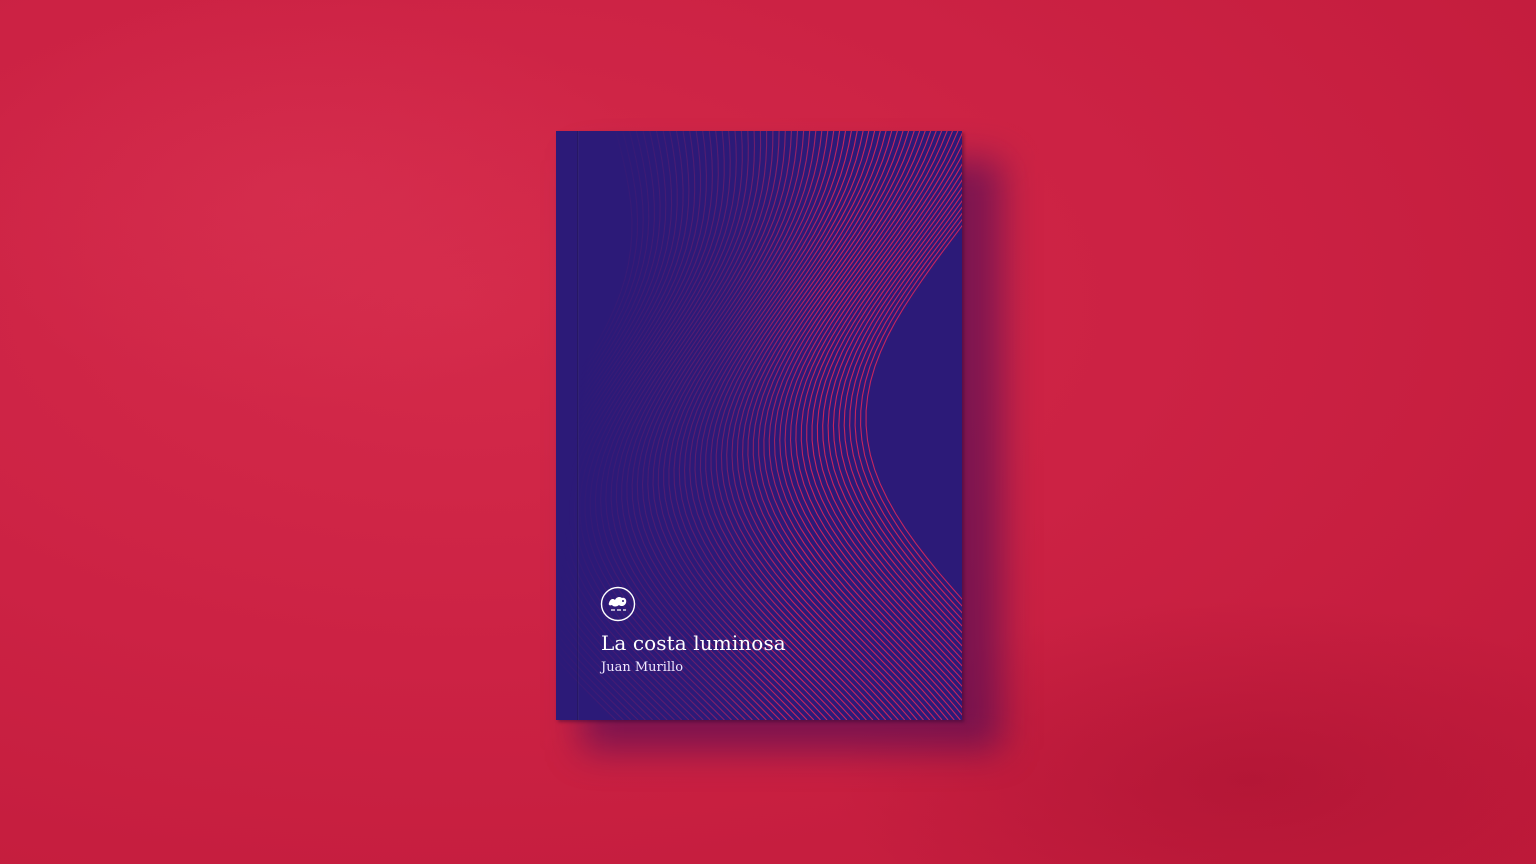  I want to click on spine-crease, so click(578, 425).